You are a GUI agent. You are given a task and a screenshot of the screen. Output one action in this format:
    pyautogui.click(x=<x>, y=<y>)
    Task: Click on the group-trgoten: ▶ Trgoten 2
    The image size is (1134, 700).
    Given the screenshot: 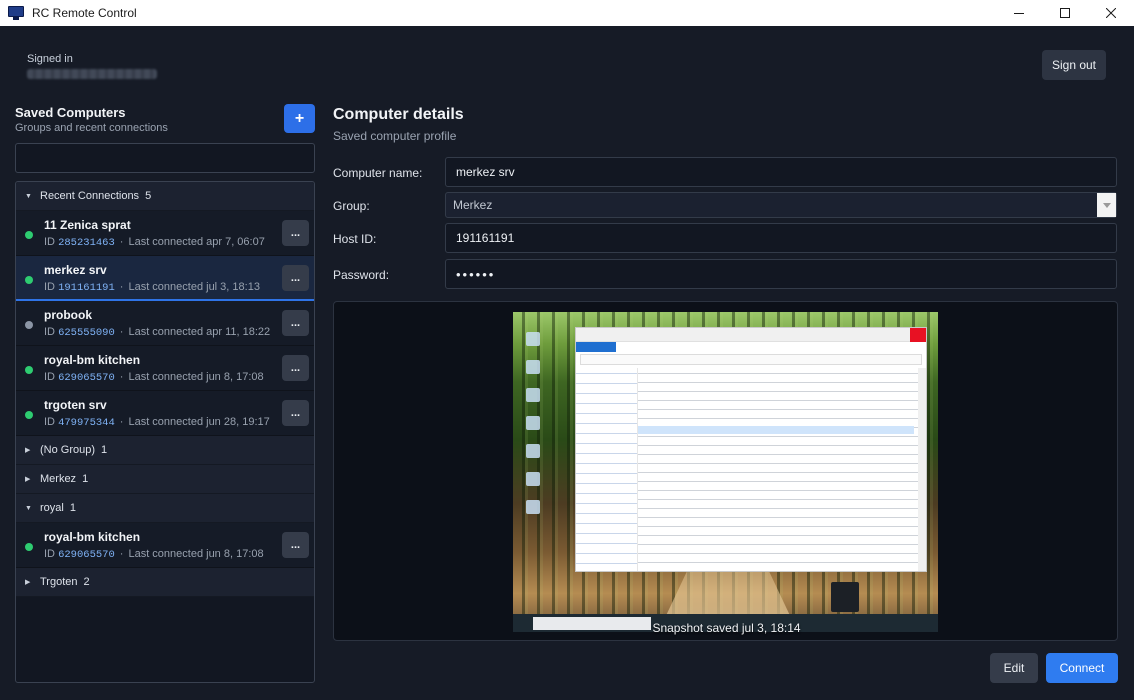 What is the action you would take?
    pyautogui.click(x=165, y=582)
    